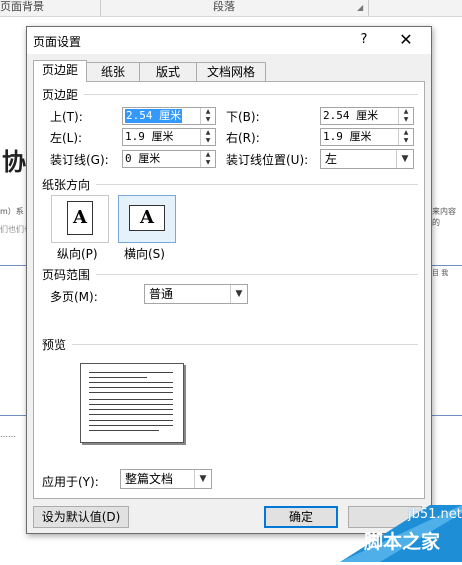 This screenshot has height=565, width=462. What do you see at coordinates (74, 297) in the screenshot?
I see `multiple-pages-label: 多页(M):` at bounding box center [74, 297].